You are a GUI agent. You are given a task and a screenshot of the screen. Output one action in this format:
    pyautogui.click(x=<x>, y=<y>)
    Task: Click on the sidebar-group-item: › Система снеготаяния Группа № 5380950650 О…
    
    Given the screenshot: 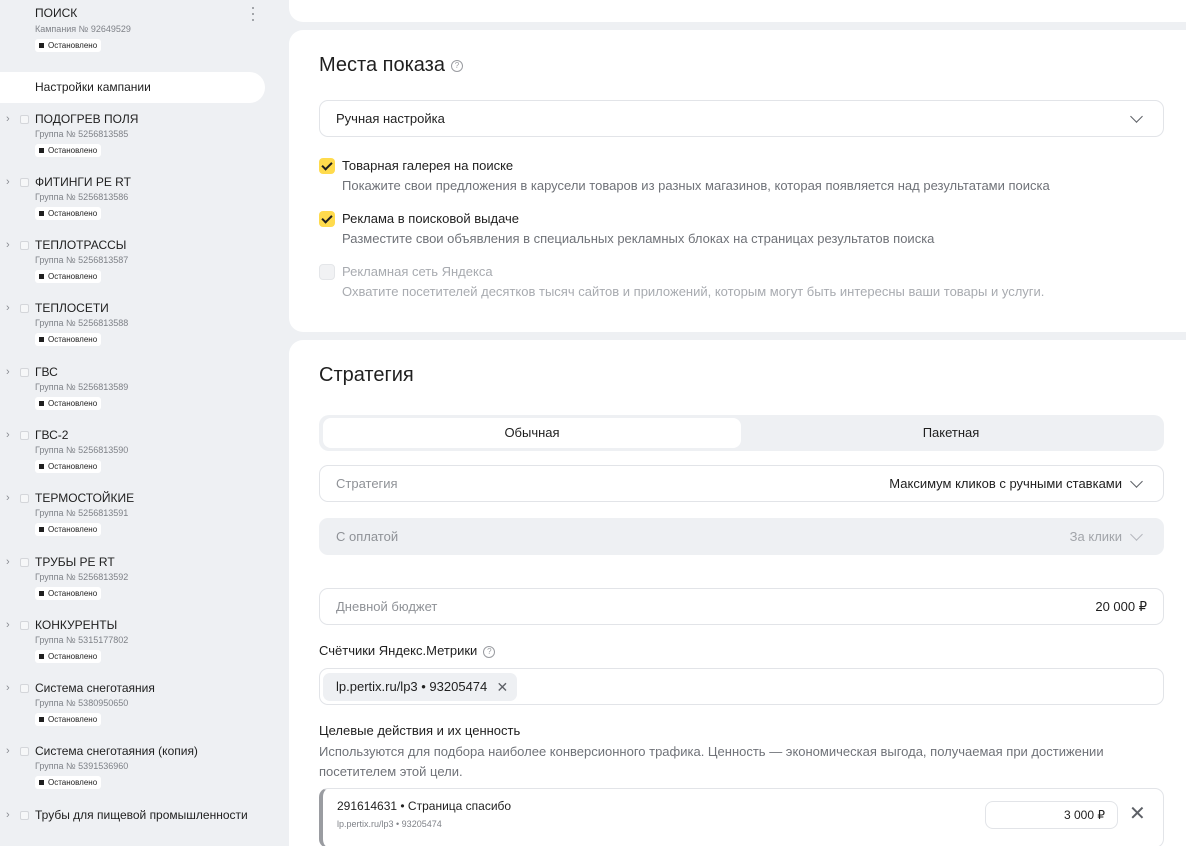 What is the action you would take?
    pyautogui.click(x=135, y=711)
    